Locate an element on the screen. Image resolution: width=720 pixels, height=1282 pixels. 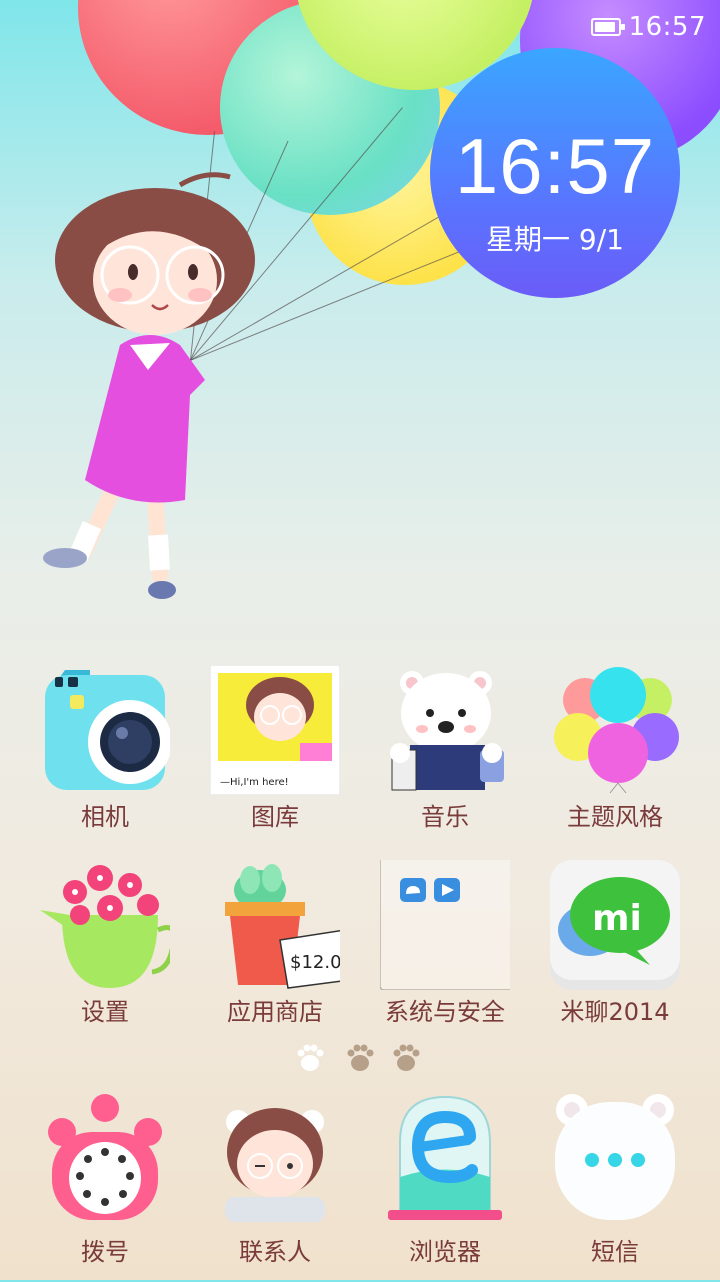
gallery-icon: —Hi,I'm here! is located at coordinates (275, 730).